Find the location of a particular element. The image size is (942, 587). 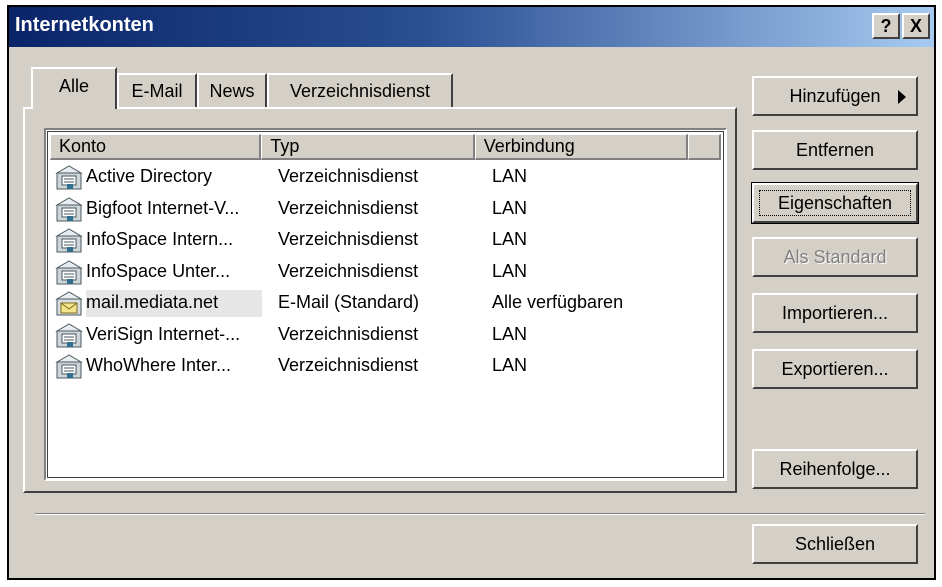

account-name: Active Directory is located at coordinates (149, 176).